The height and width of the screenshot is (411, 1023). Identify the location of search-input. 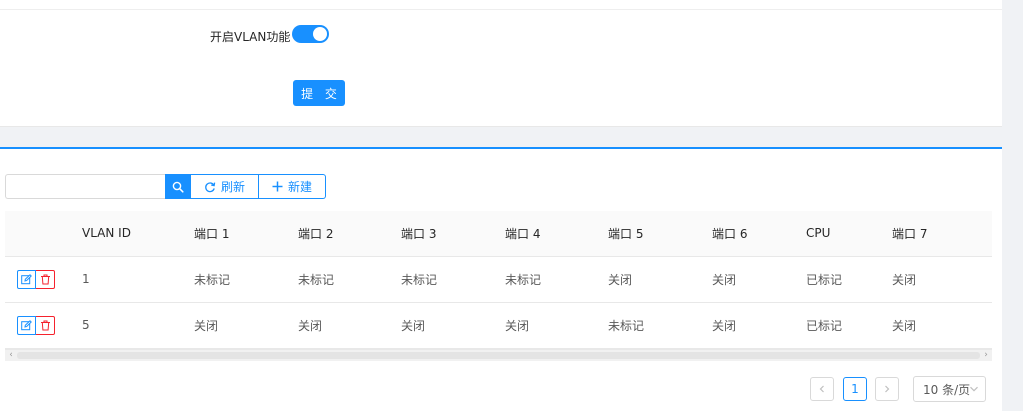
(85, 186).